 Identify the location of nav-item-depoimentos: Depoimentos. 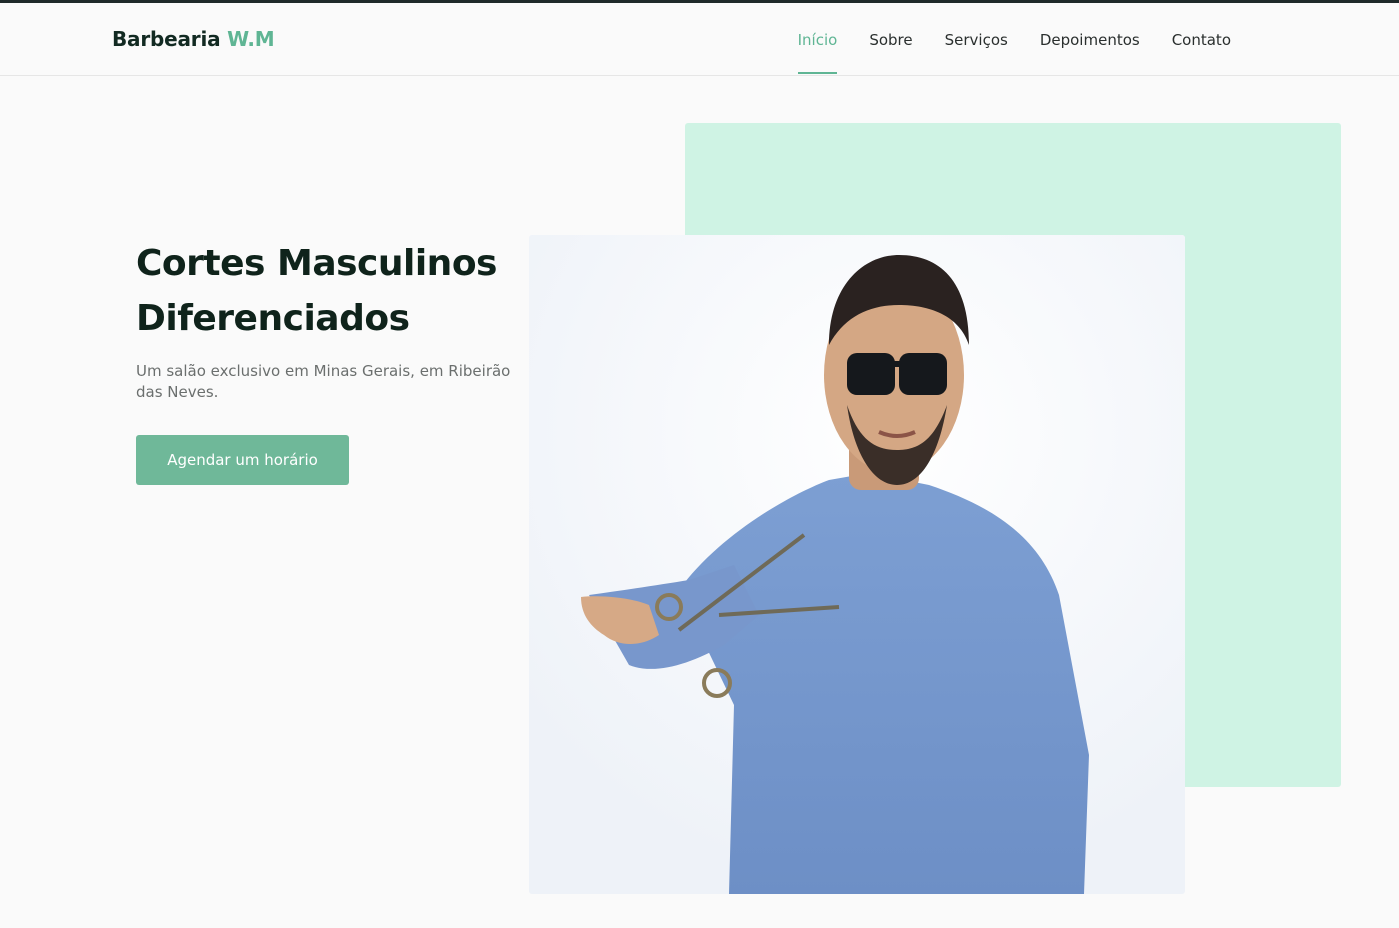
(1090, 39).